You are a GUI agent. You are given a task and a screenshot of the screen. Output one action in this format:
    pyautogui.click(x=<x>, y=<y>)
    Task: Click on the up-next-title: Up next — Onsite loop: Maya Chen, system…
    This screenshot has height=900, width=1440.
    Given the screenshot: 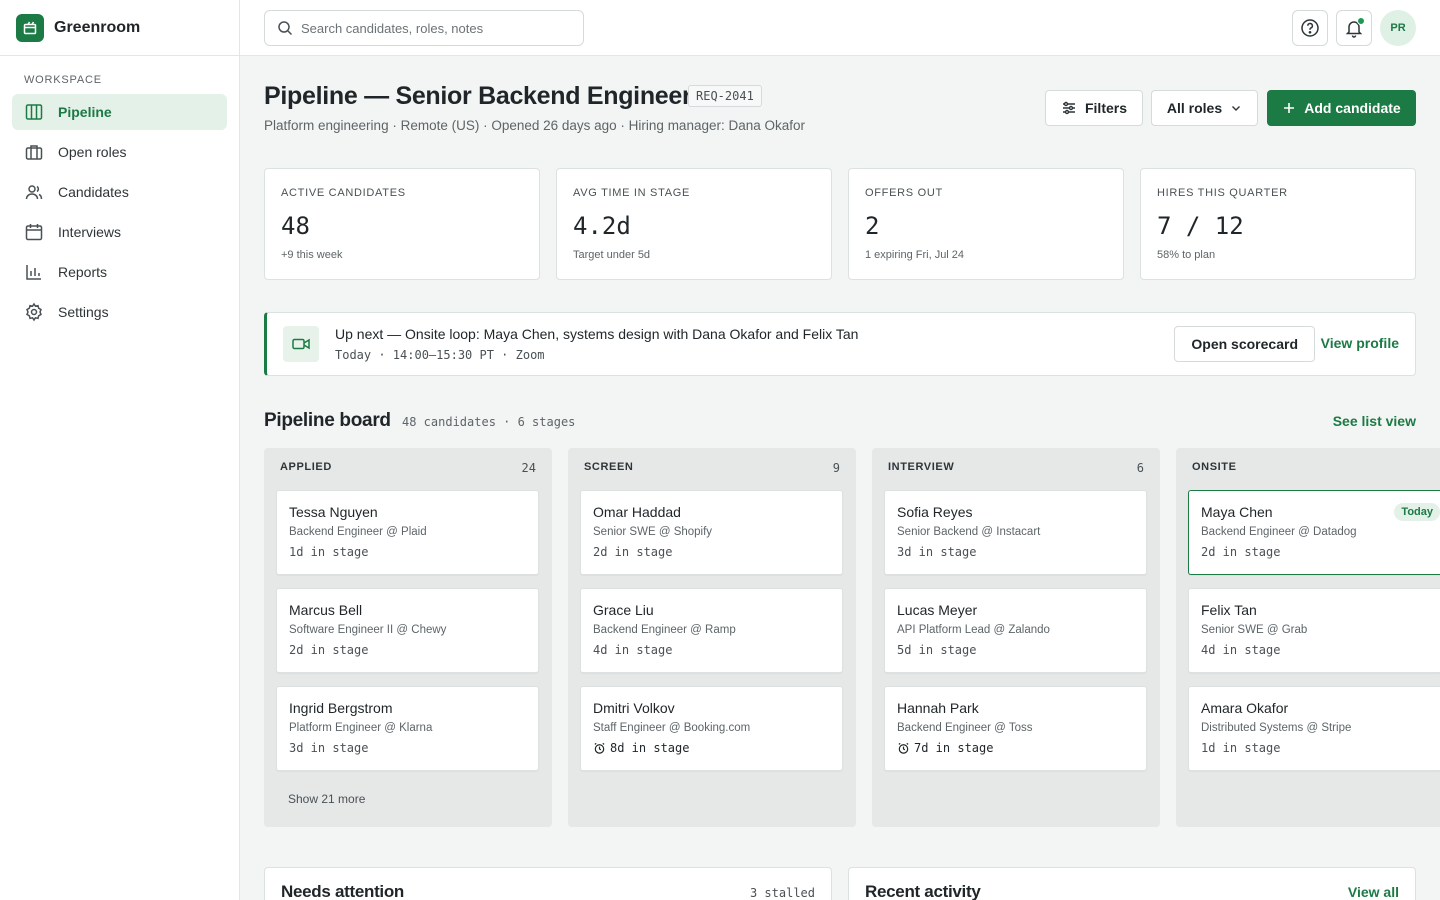 What is the action you would take?
    pyautogui.click(x=597, y=334)
    